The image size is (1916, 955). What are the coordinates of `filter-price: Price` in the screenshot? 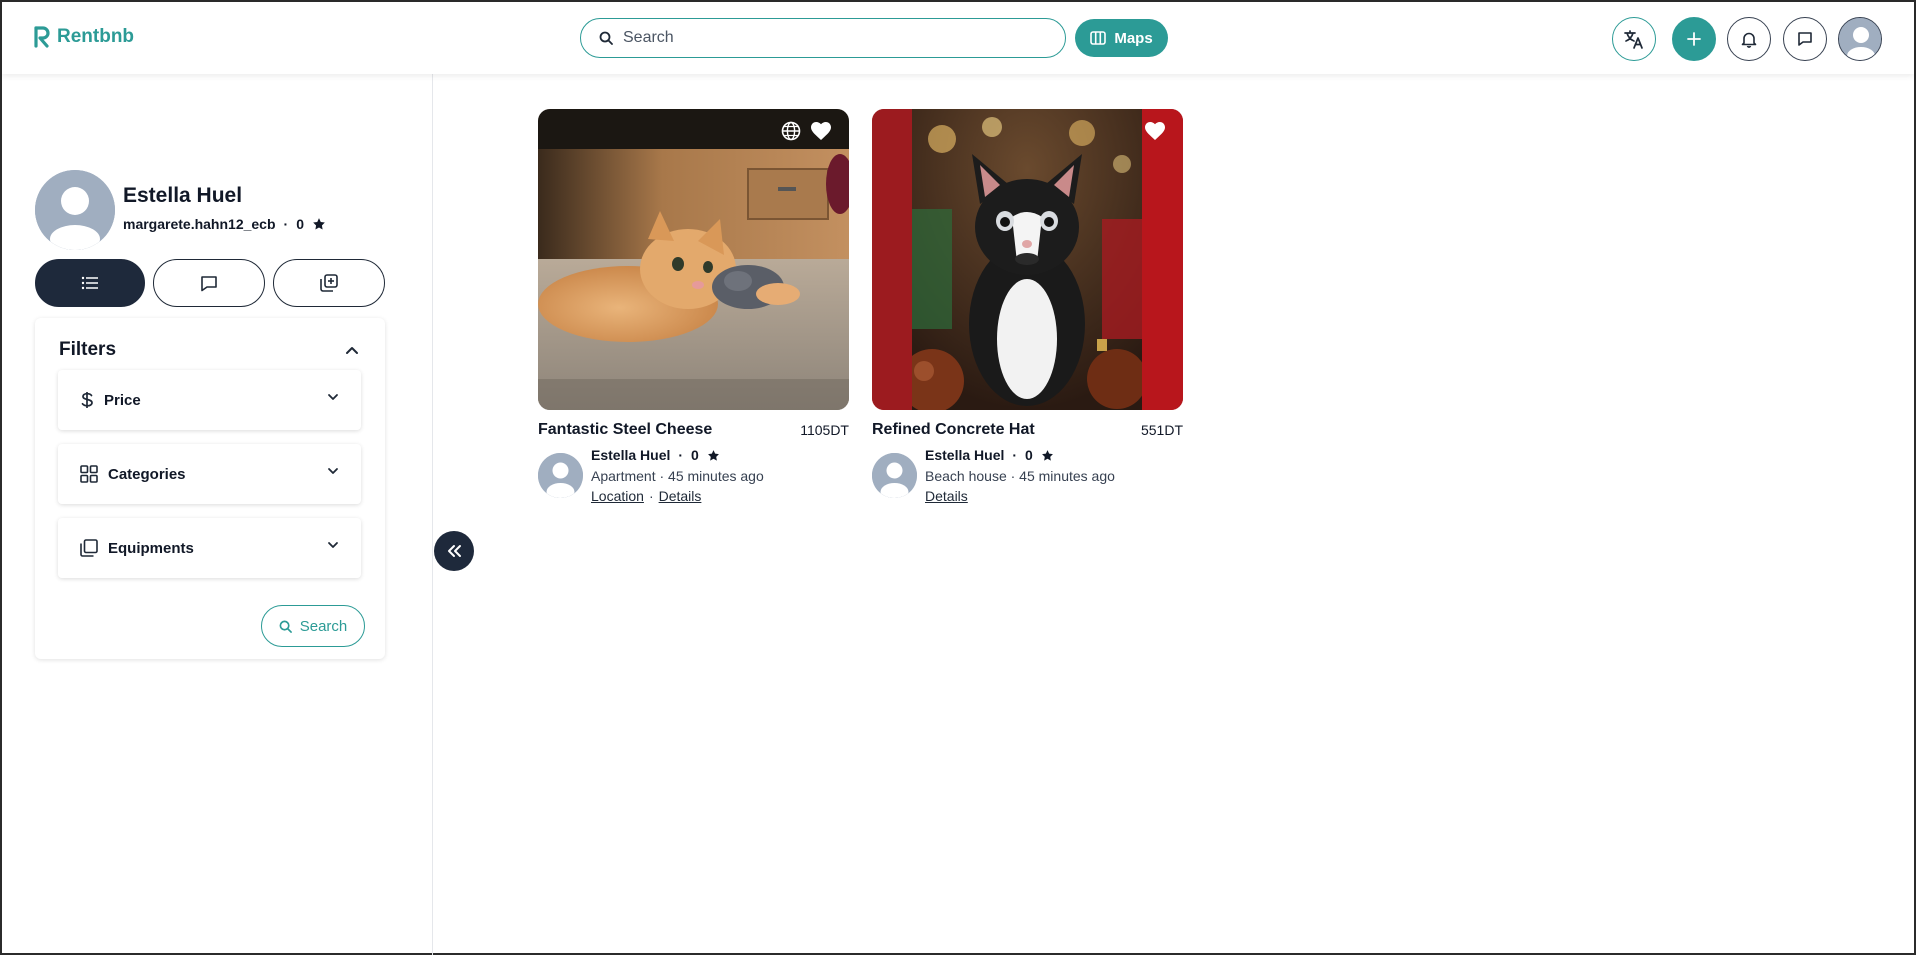 It's located at (209, 400).